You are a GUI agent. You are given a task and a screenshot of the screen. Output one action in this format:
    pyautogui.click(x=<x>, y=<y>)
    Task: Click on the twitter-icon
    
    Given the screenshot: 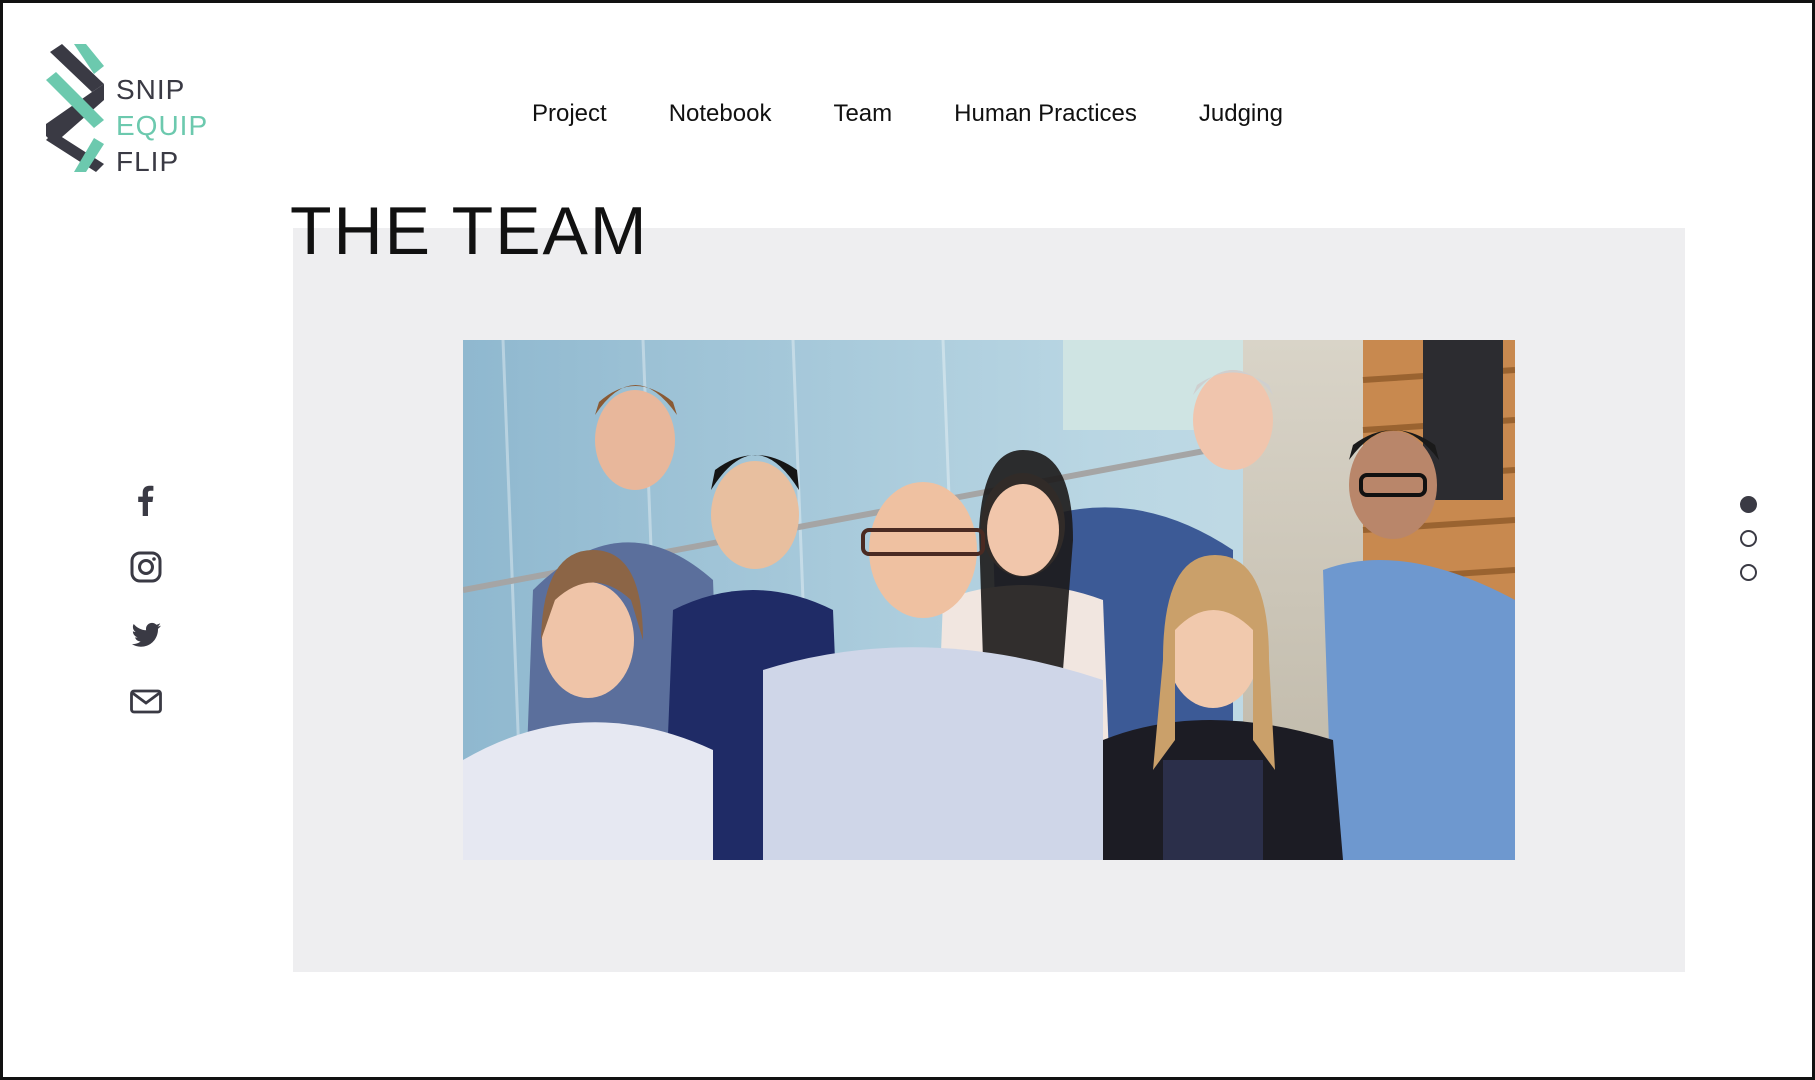 What is the action you would take?
    pyautogui.click(x=146, y=634)
    